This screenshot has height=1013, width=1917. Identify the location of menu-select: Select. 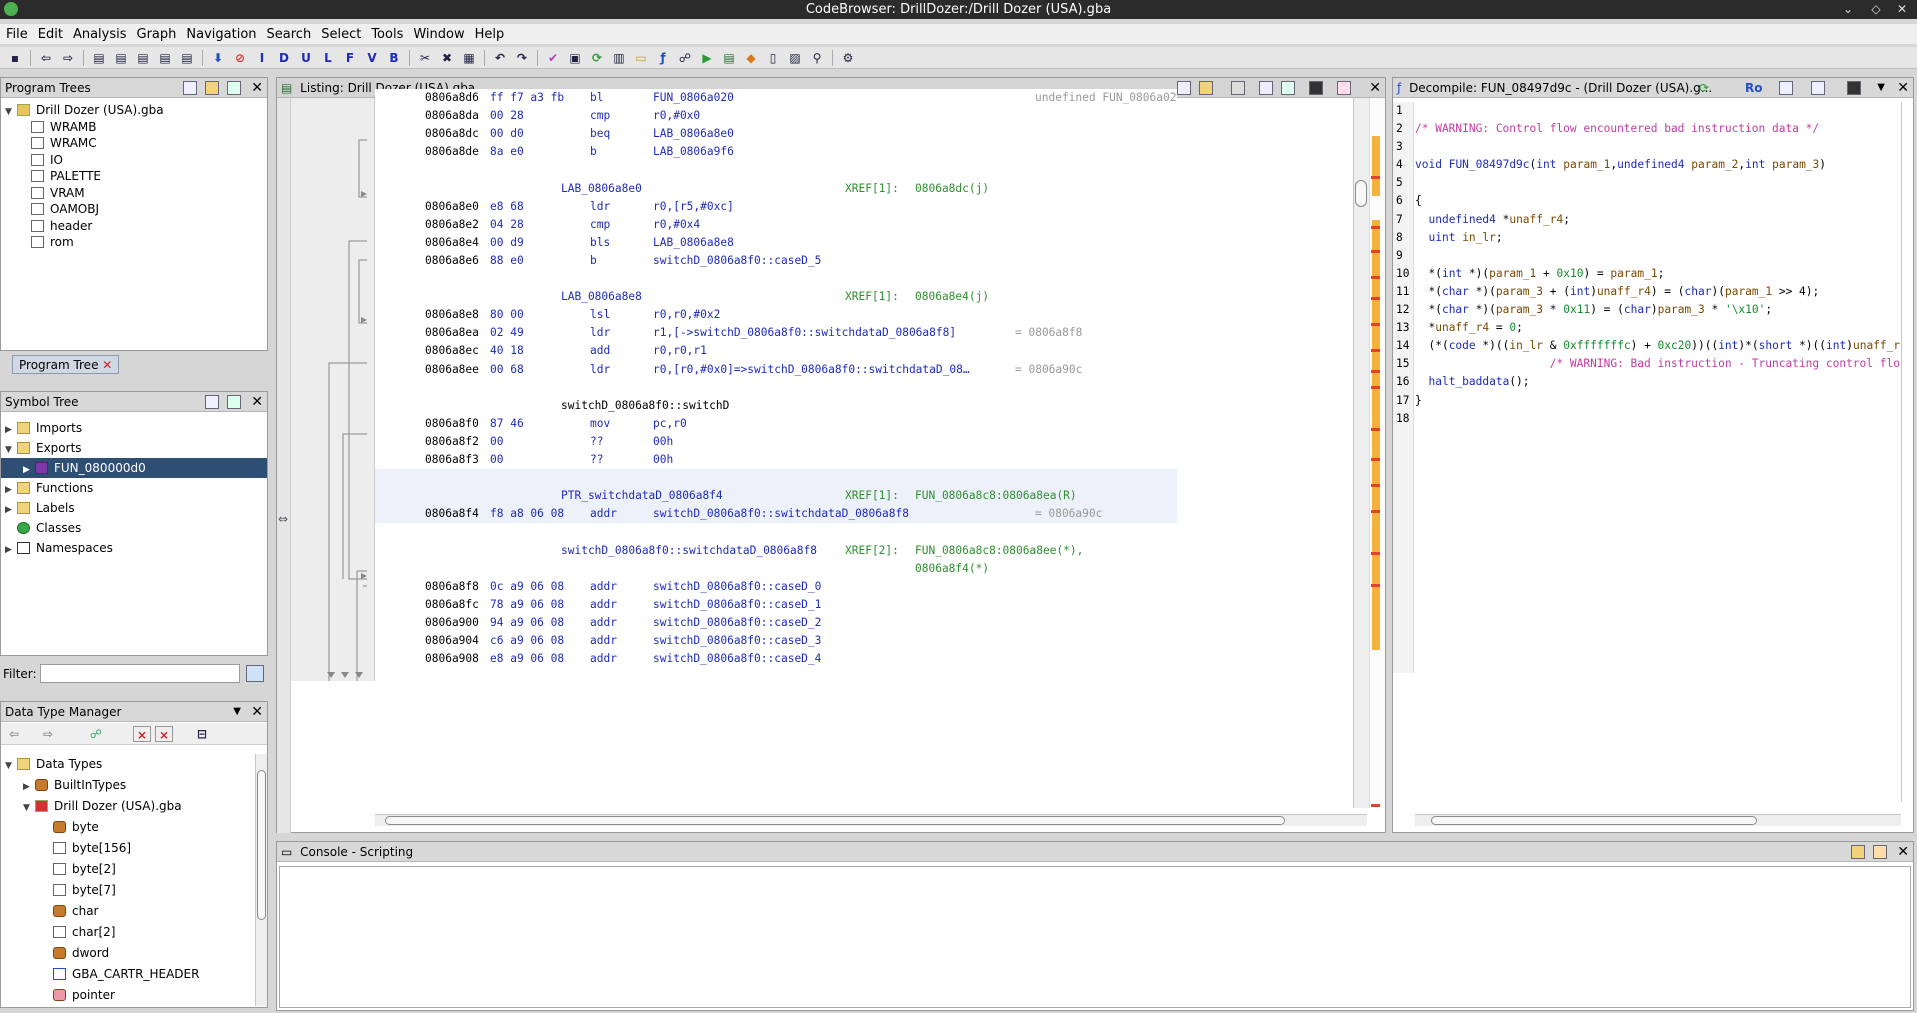
(341, 34).